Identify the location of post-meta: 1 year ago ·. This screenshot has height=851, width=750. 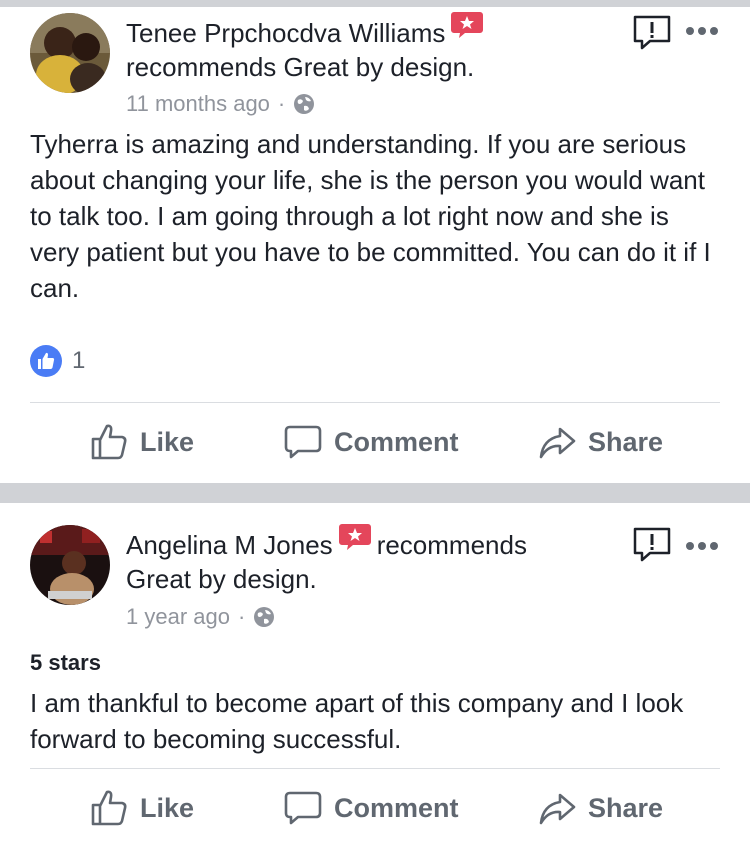
(200, 617).